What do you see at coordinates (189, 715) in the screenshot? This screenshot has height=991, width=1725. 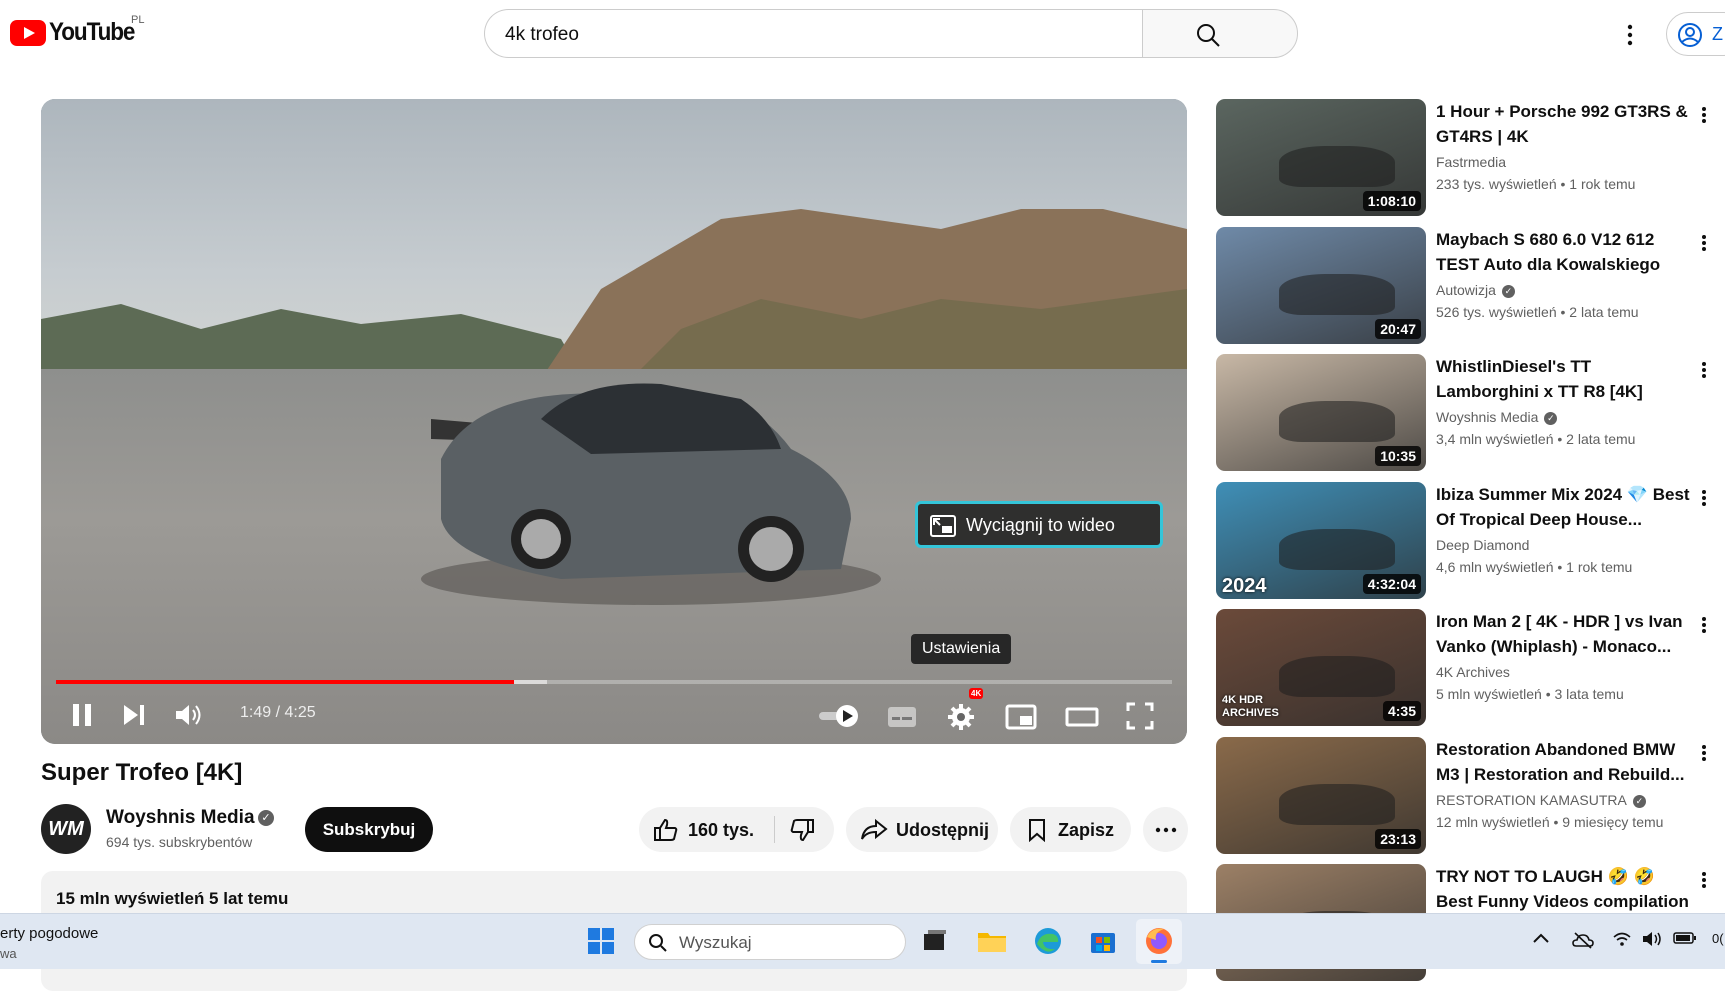 I see `volume-icon` at bounding box center [189, 715].